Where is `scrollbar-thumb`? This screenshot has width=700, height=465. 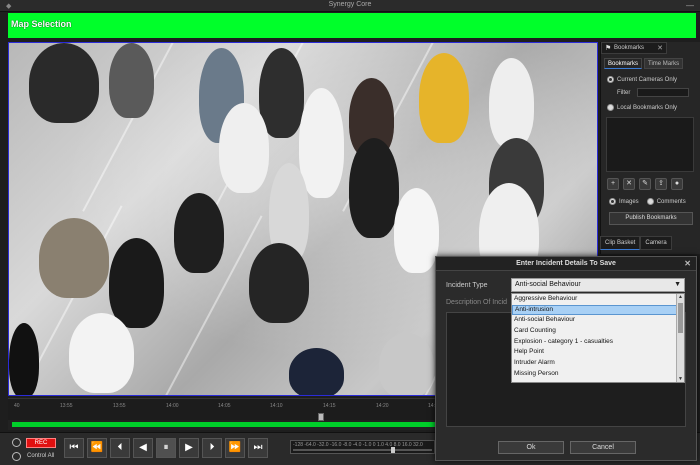 scrollbar-thumb is located at coordinates (680, 318).